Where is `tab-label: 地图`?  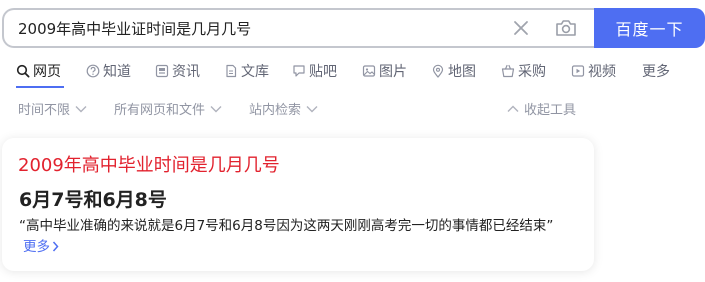 tab-label: 地图 is located at coordinates (462, 72).